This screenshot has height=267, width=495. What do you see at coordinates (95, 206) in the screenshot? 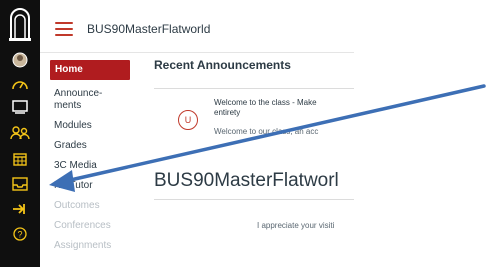
I see `course-nav-item: Outcomes` at bounding box center [95, 206].